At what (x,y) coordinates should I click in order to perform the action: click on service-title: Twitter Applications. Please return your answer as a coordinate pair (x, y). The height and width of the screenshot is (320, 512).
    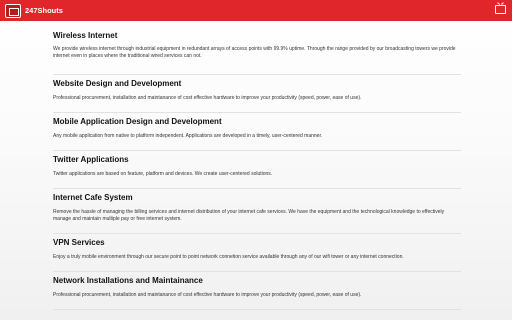
    Looking at the image, I should click on (91, 159).